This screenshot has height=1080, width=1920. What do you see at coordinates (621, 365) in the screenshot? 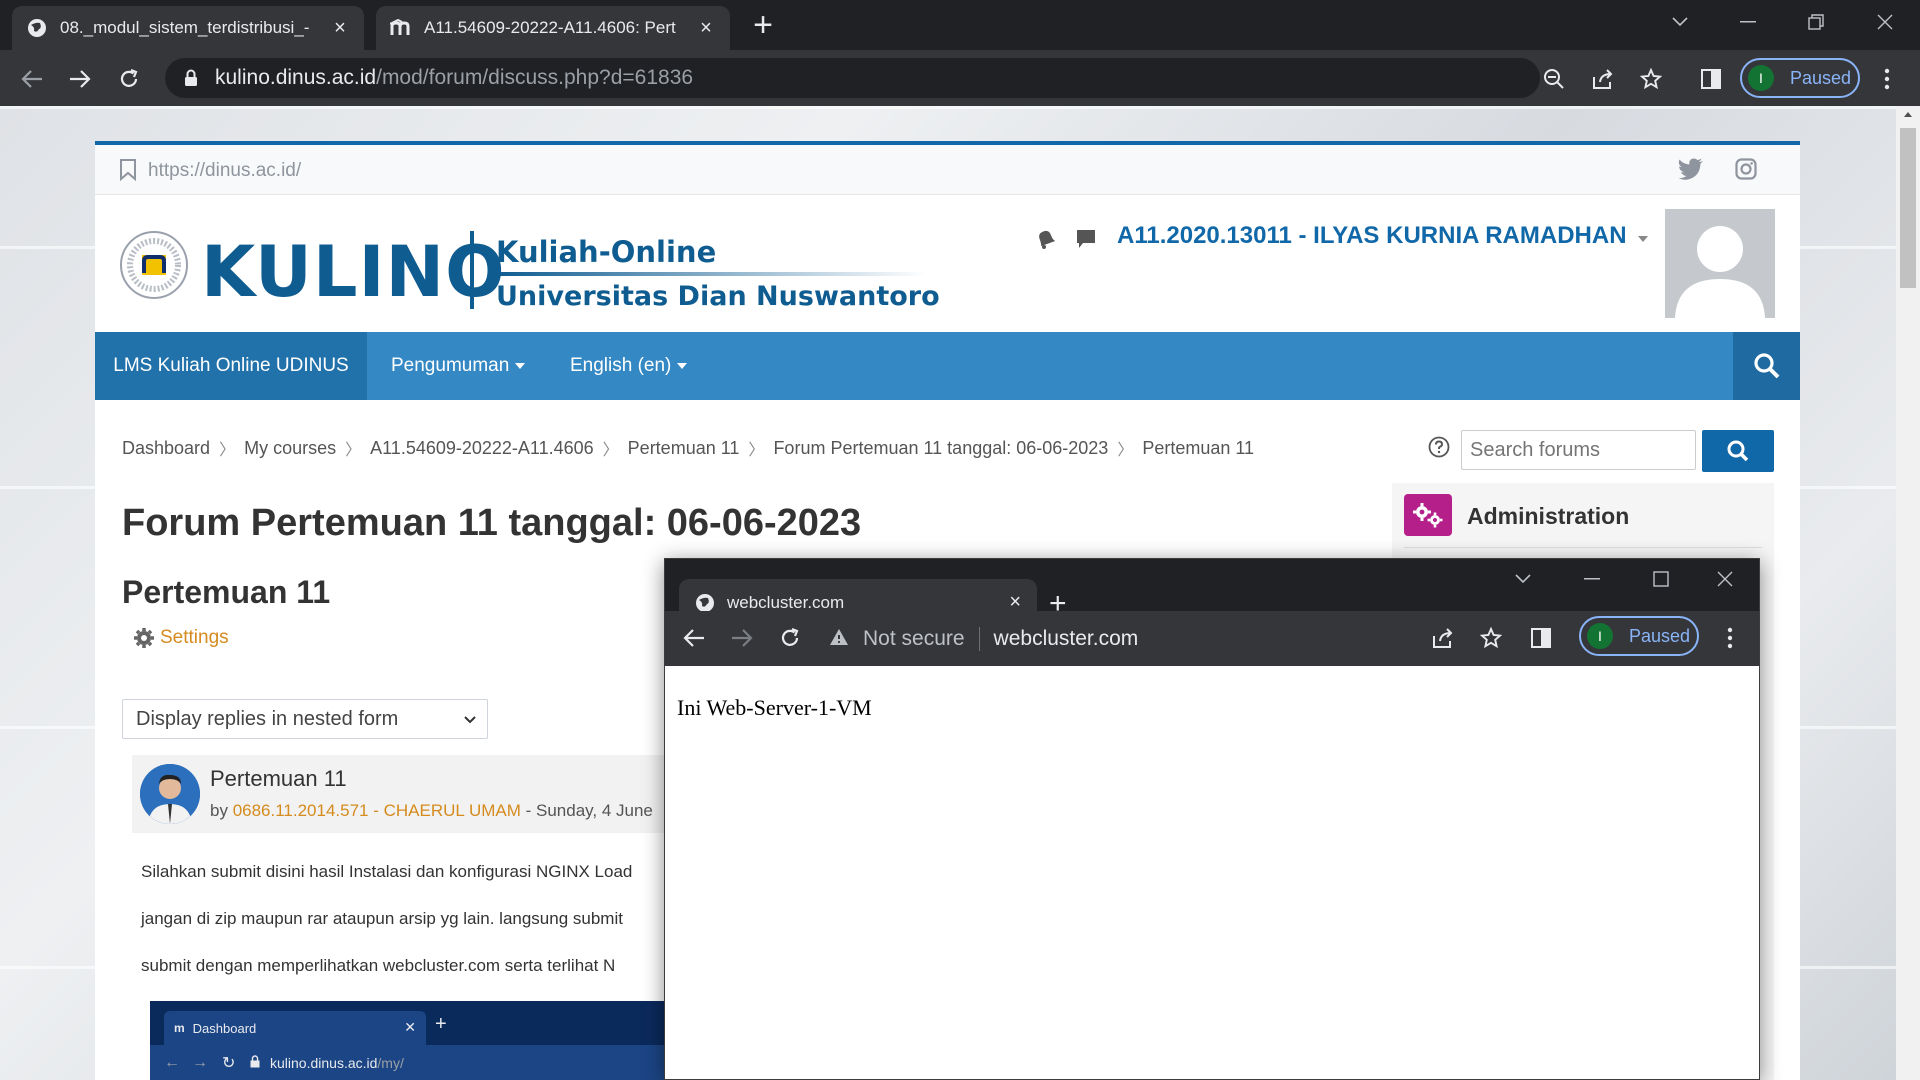
I see `nav-item-label: English (en)` at bounding box center [621, 365].